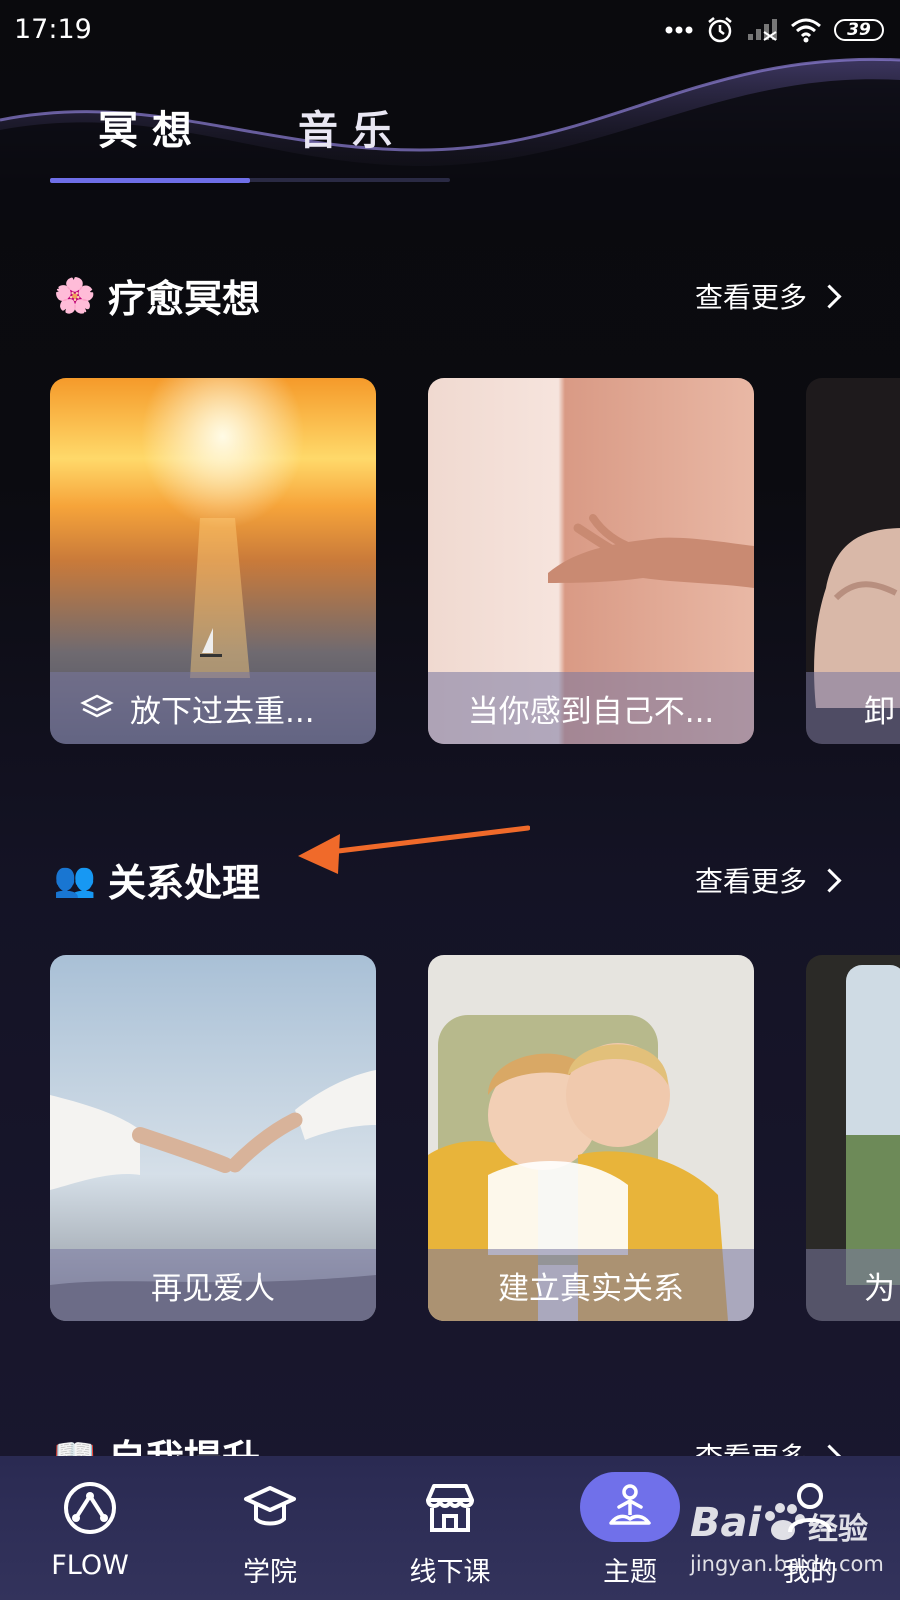 The image size is (900, 1600). Describe the element at coordinates (150, 180) in the screenshot. I see `tab-active-indicator` at that location.